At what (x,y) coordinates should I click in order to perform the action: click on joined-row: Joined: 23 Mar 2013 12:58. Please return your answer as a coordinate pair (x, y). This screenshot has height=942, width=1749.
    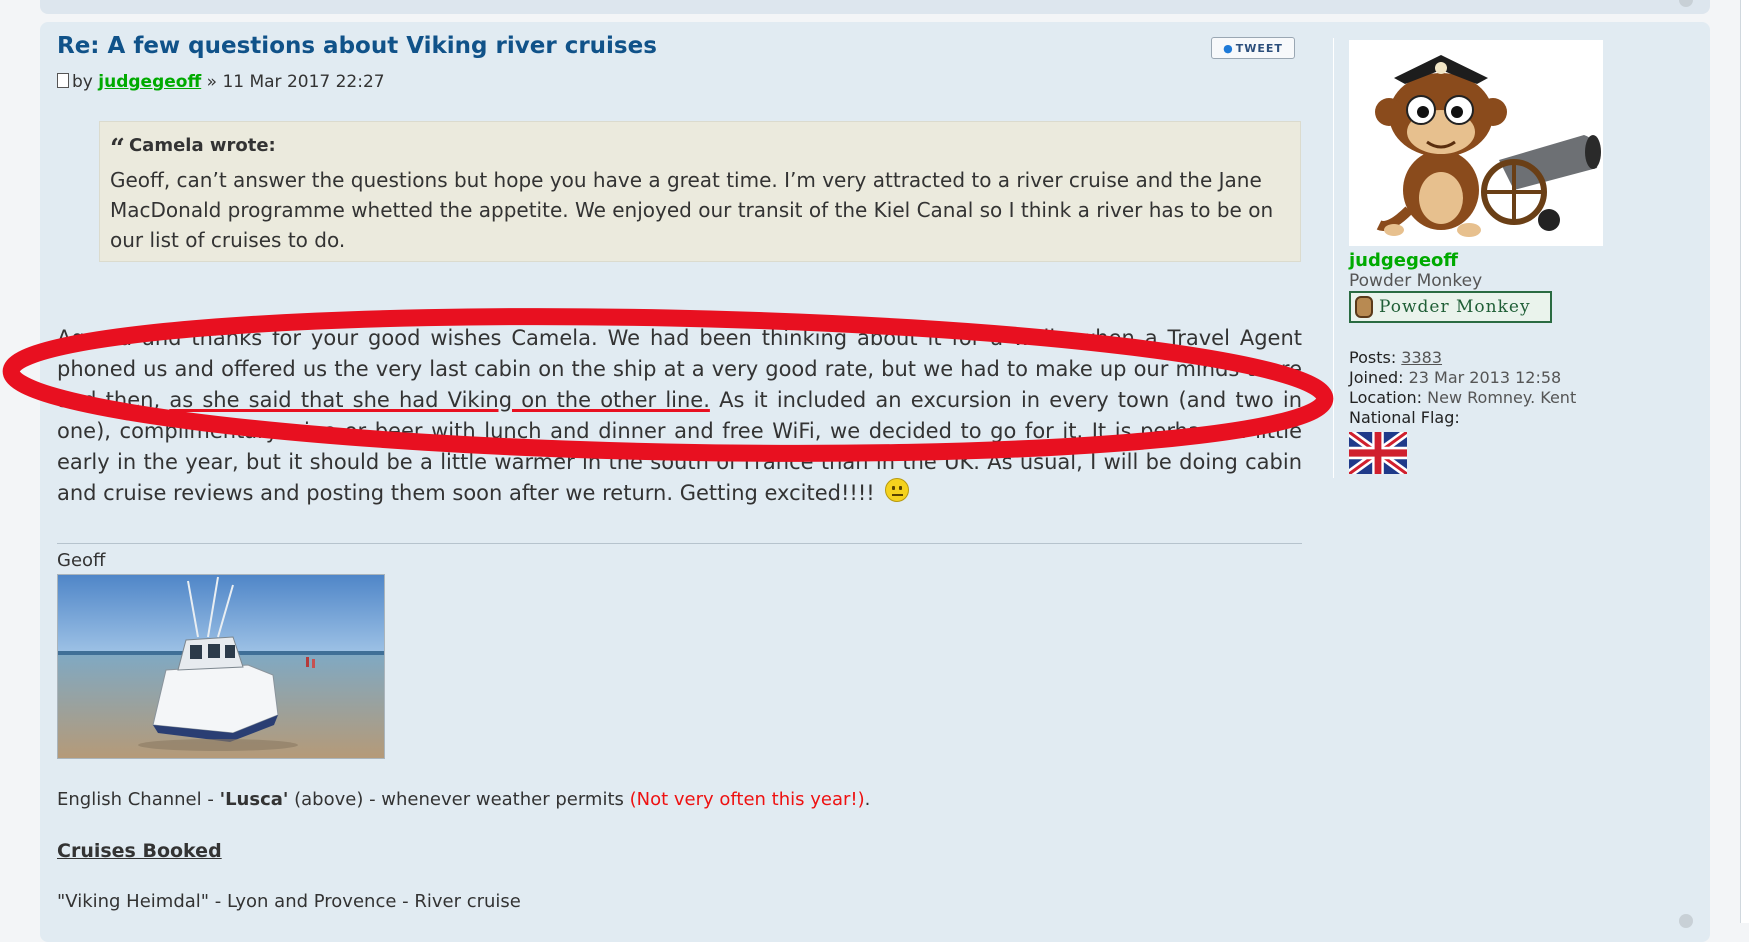
    Looking at the image, I should click on (1462, 378).